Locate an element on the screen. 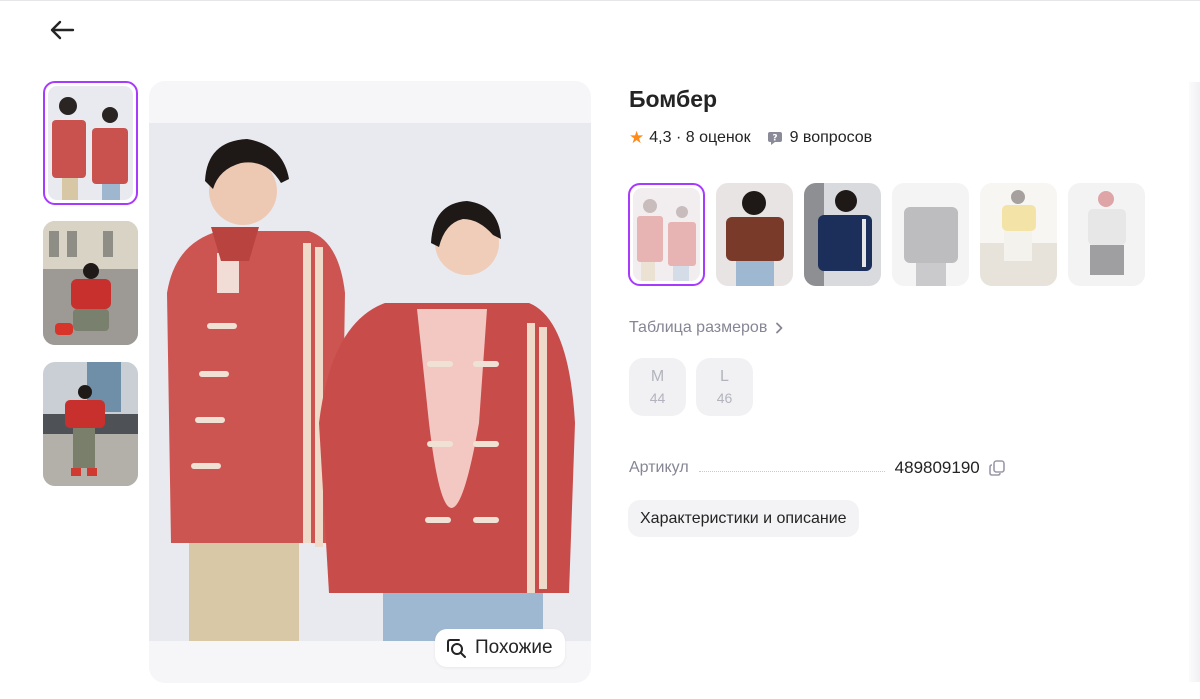 The height and width of the screenshot is (699, 1200). color-option-brown is located at coordinates (754, 234).